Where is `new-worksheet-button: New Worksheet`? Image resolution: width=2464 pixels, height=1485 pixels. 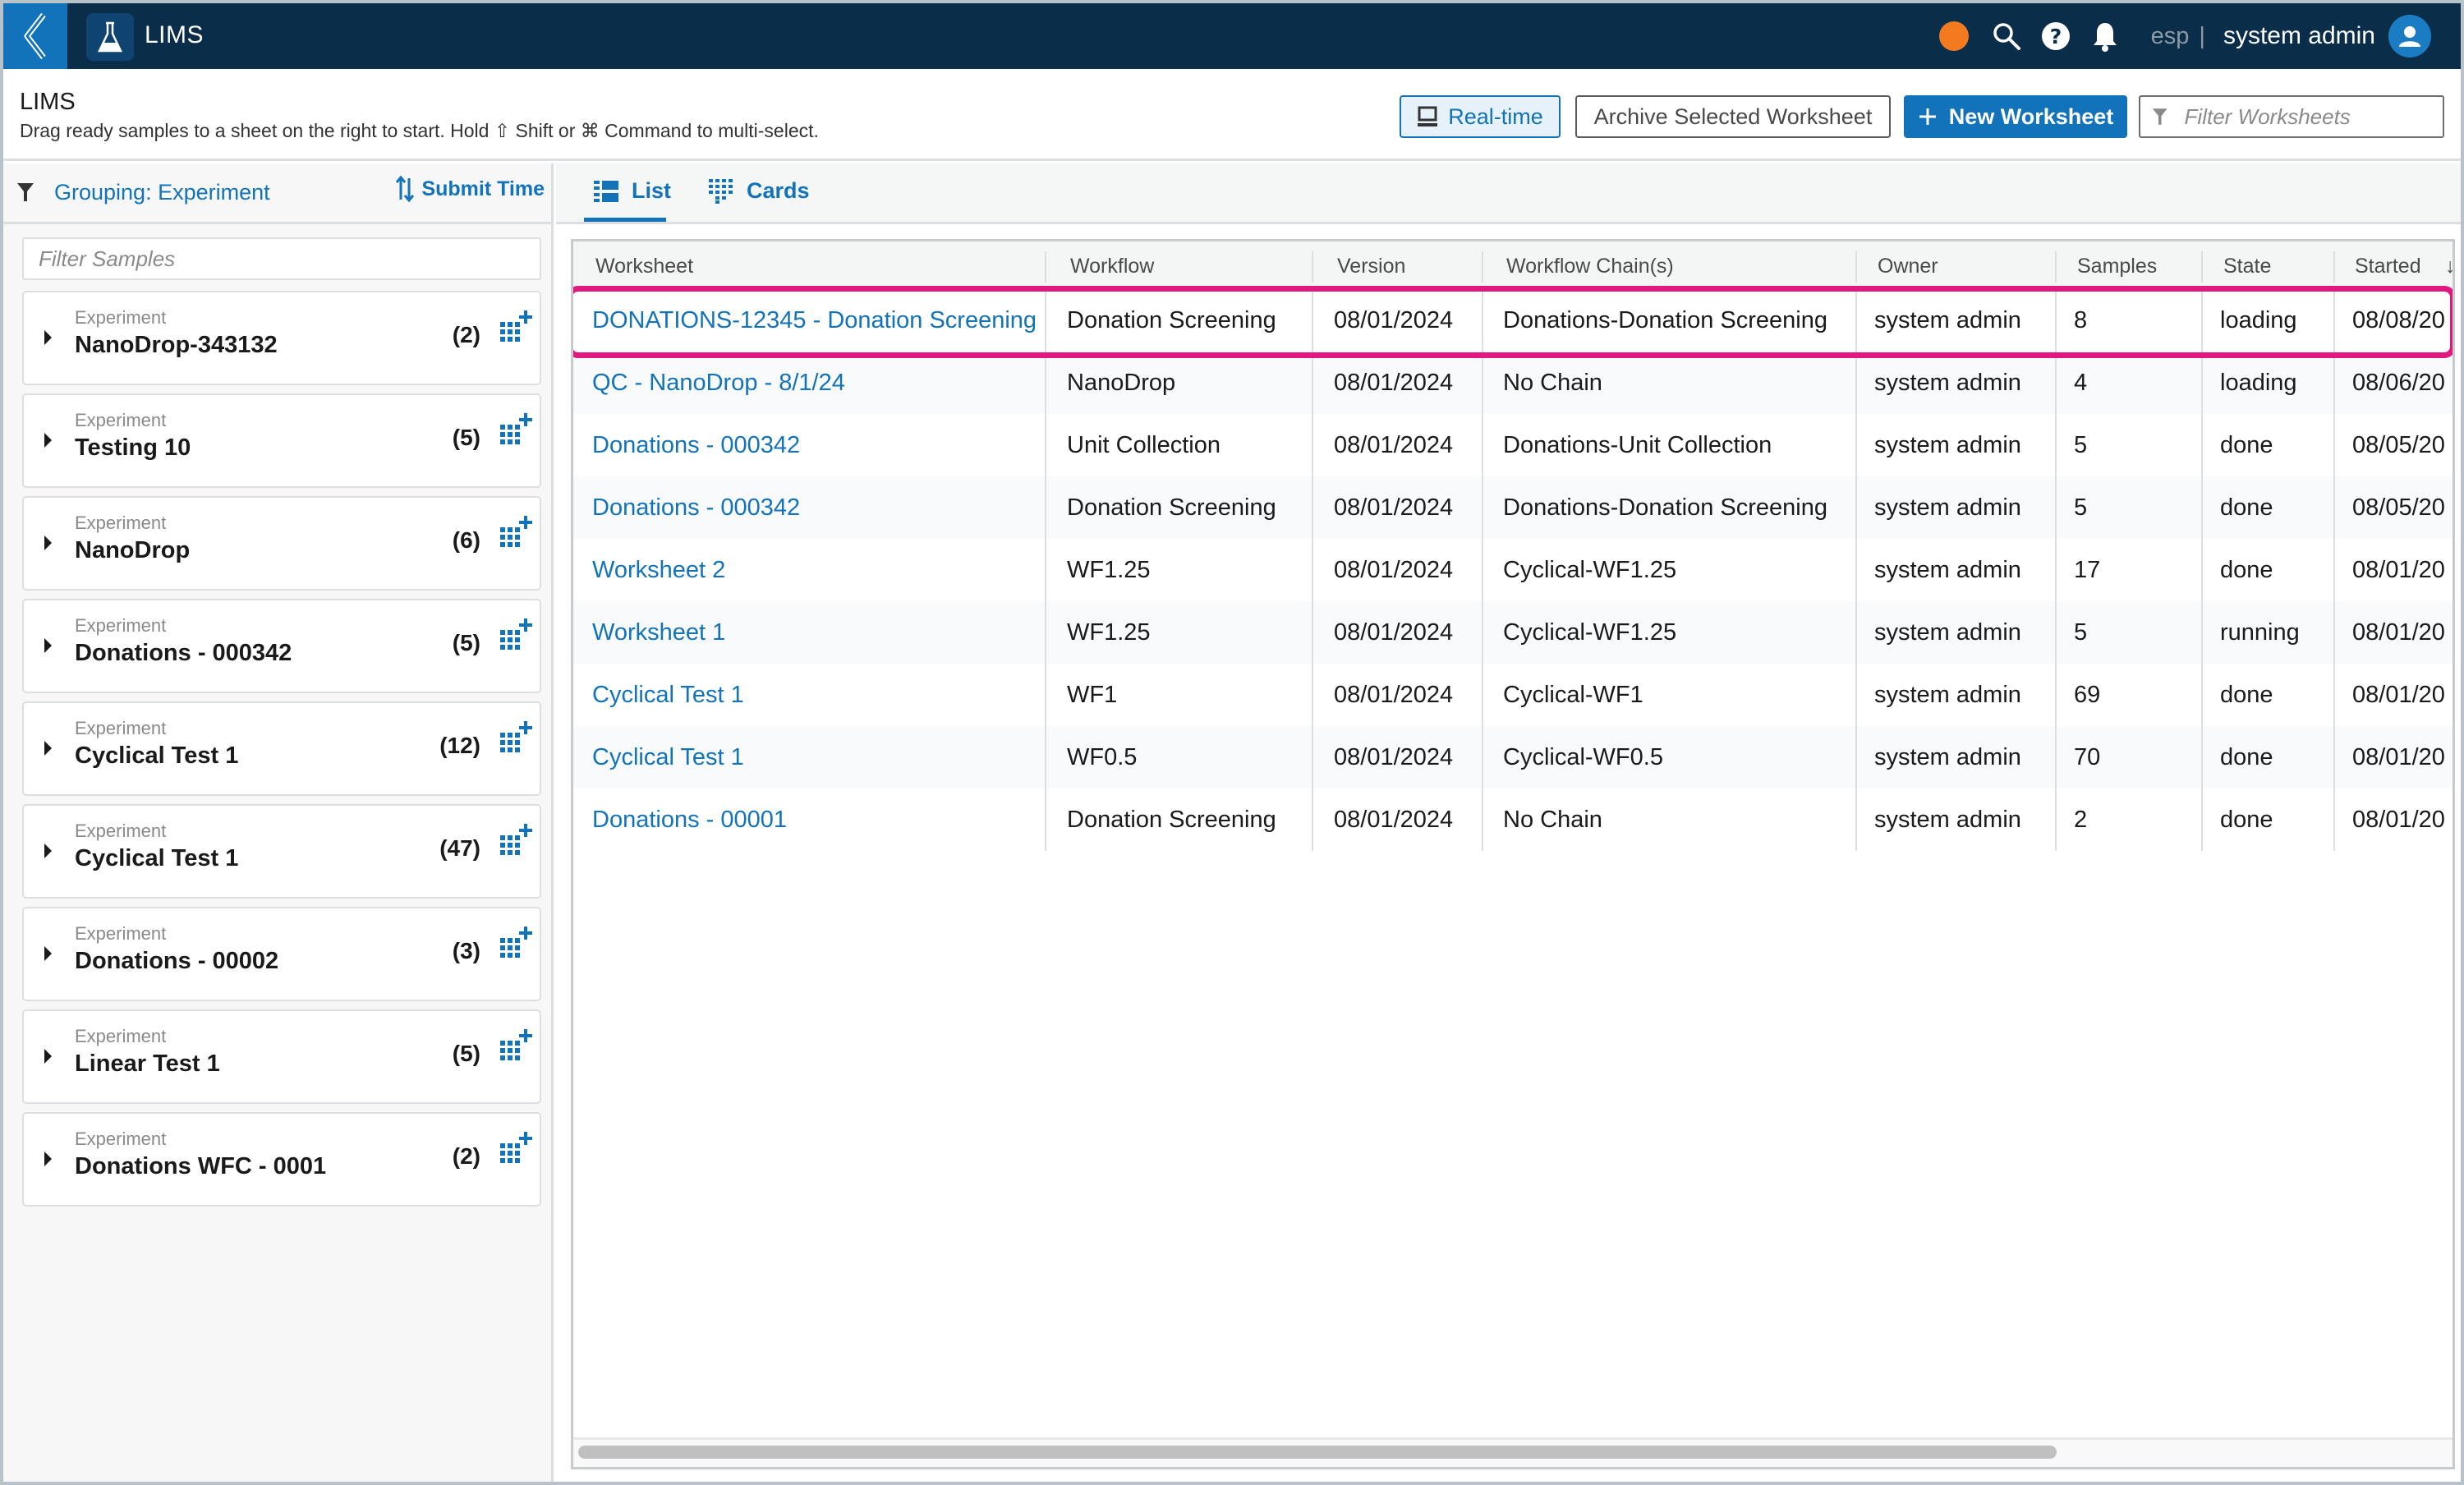 new-worksheet-button: New Worksheet is located at coordinates (2015, 116).